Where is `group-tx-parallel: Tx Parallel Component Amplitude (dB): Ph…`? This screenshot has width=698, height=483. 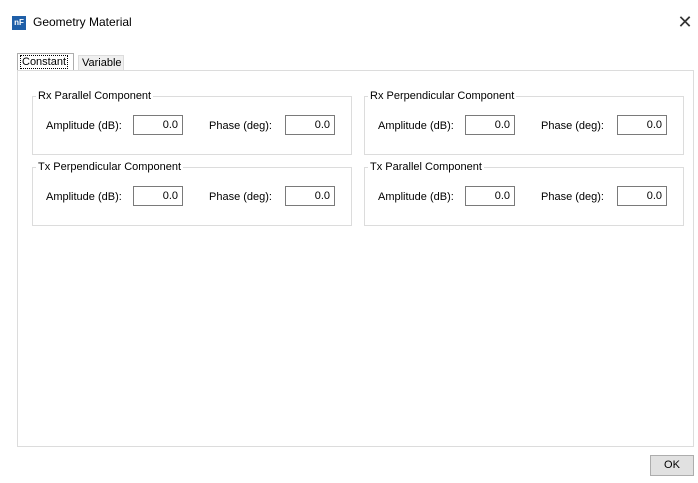
group-tx-parallel: Tx Parallel Component Amplitude (dB): Ph… is located at coordinates (524, 193).